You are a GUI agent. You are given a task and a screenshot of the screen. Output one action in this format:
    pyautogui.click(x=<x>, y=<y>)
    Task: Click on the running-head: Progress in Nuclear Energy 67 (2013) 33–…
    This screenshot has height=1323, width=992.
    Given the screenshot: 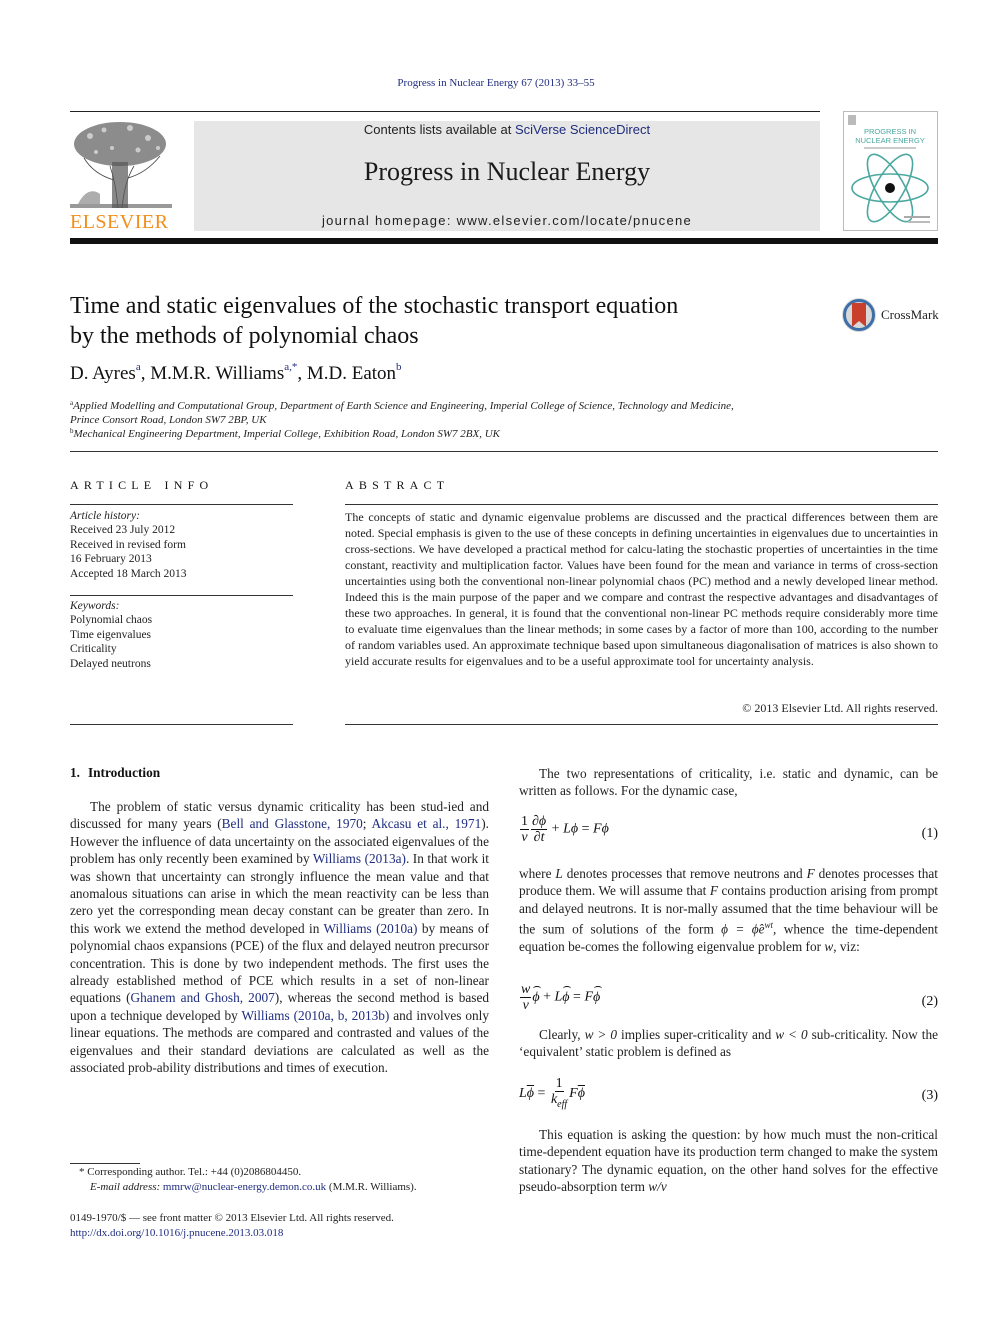 What is the action you would take?
    pyautogui.click(x=496, y=83)
    